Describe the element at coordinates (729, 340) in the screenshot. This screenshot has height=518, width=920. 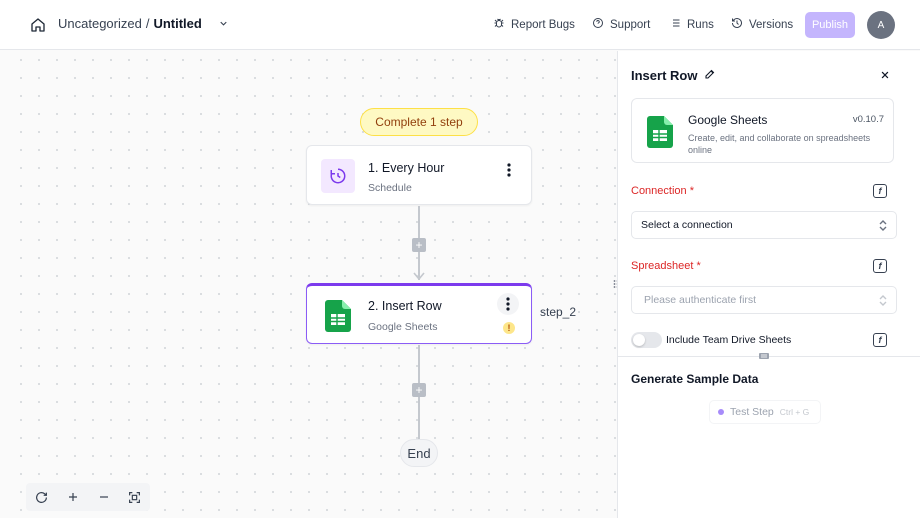
I see `include-team-drive-label: Include Team Drive Sheets` at that location.